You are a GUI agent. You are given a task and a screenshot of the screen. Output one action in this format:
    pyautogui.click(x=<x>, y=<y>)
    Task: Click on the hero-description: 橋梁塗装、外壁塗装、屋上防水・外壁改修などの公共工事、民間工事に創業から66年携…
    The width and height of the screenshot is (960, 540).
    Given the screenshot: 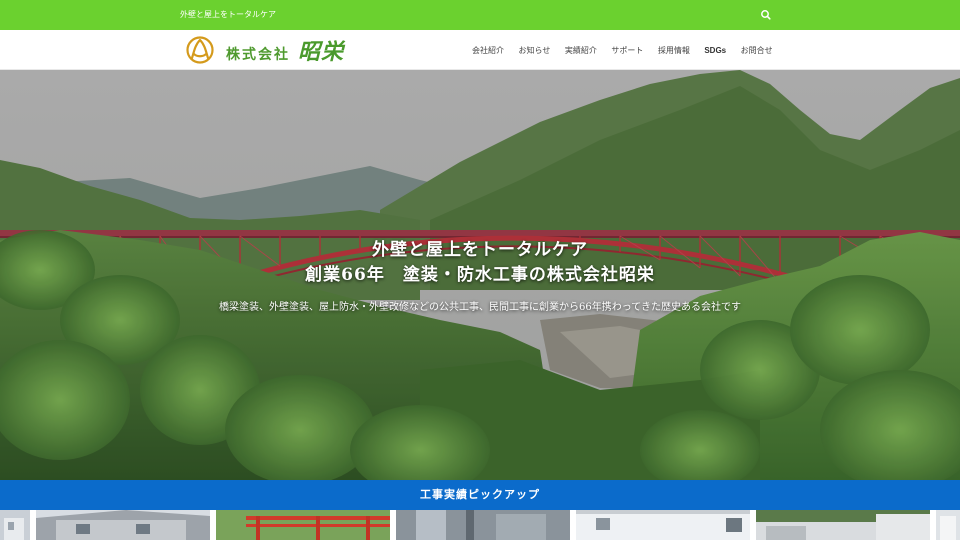 What is the action you would take?
    pyautogui.click(x=480, y=307)
    